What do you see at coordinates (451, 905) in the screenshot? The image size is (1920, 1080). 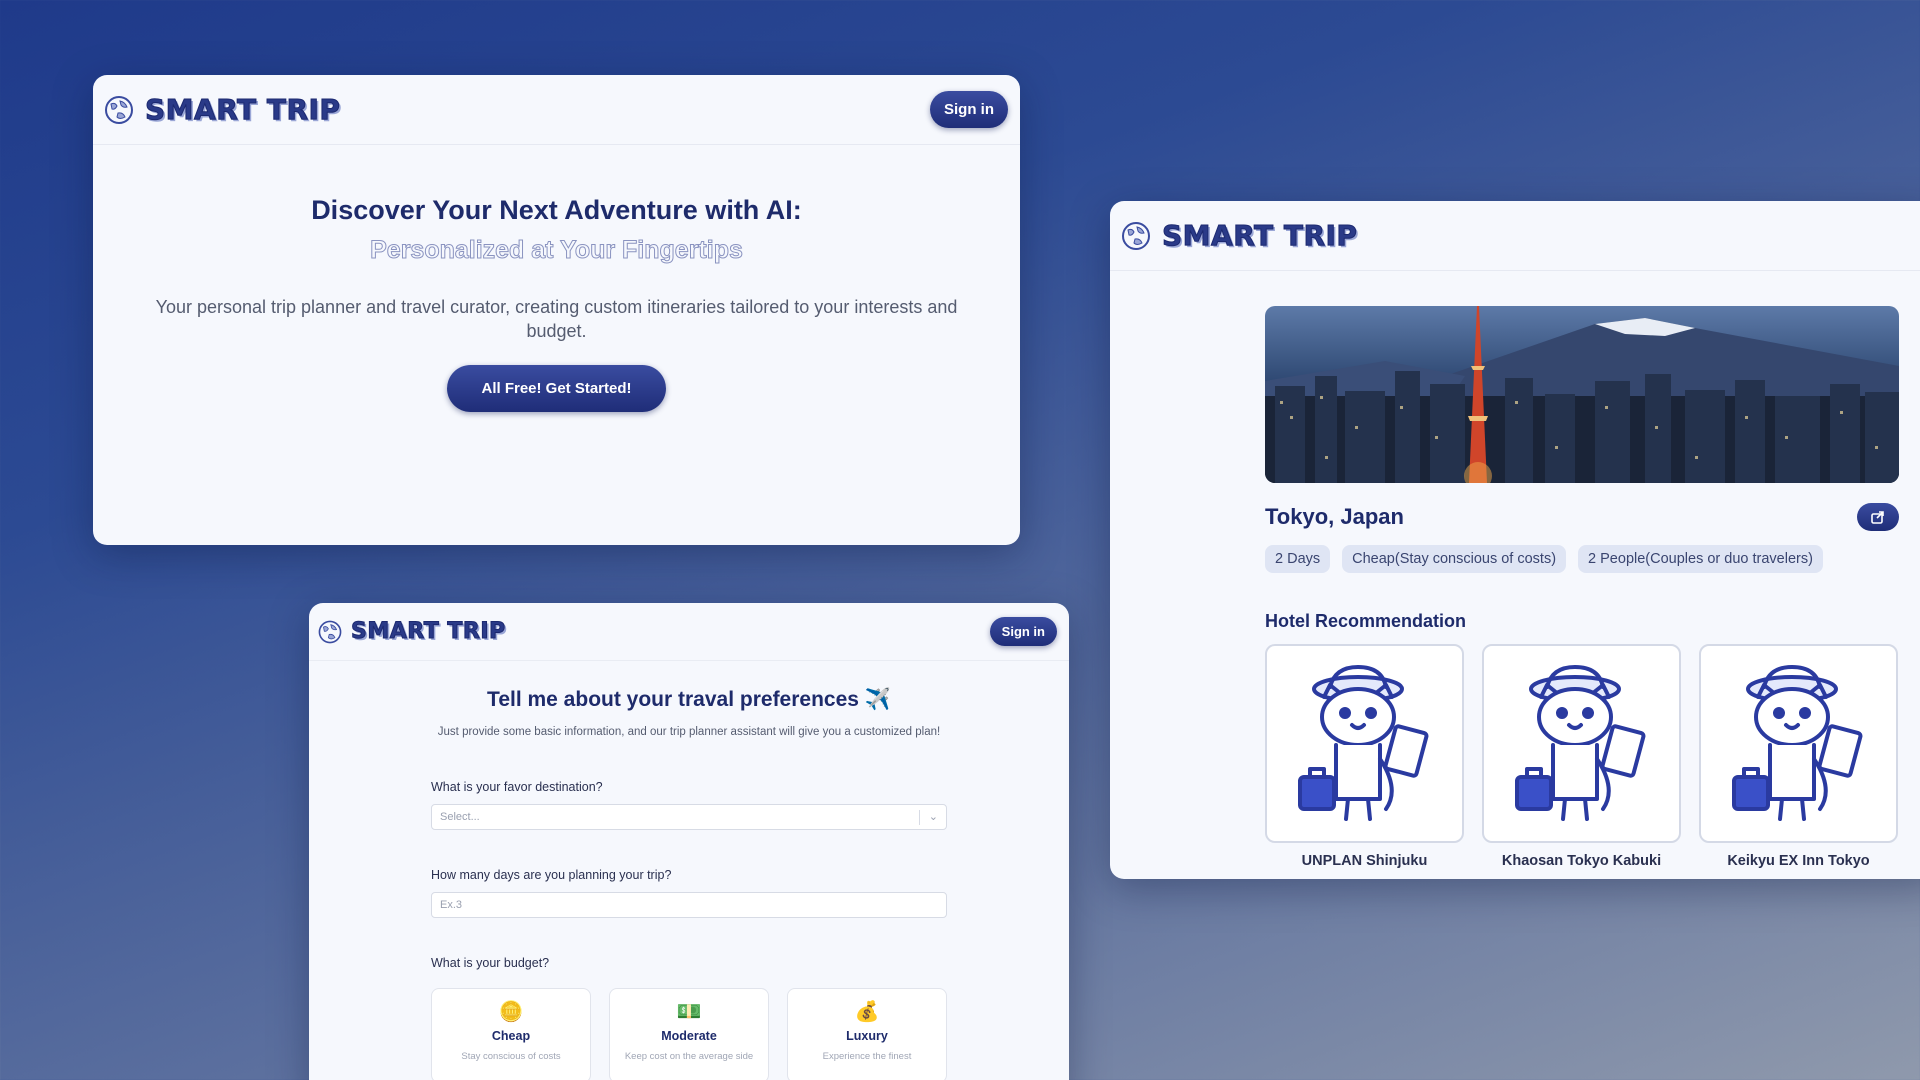 I see `days-placeholder: Ex.3` at bounding box center [451, 905].